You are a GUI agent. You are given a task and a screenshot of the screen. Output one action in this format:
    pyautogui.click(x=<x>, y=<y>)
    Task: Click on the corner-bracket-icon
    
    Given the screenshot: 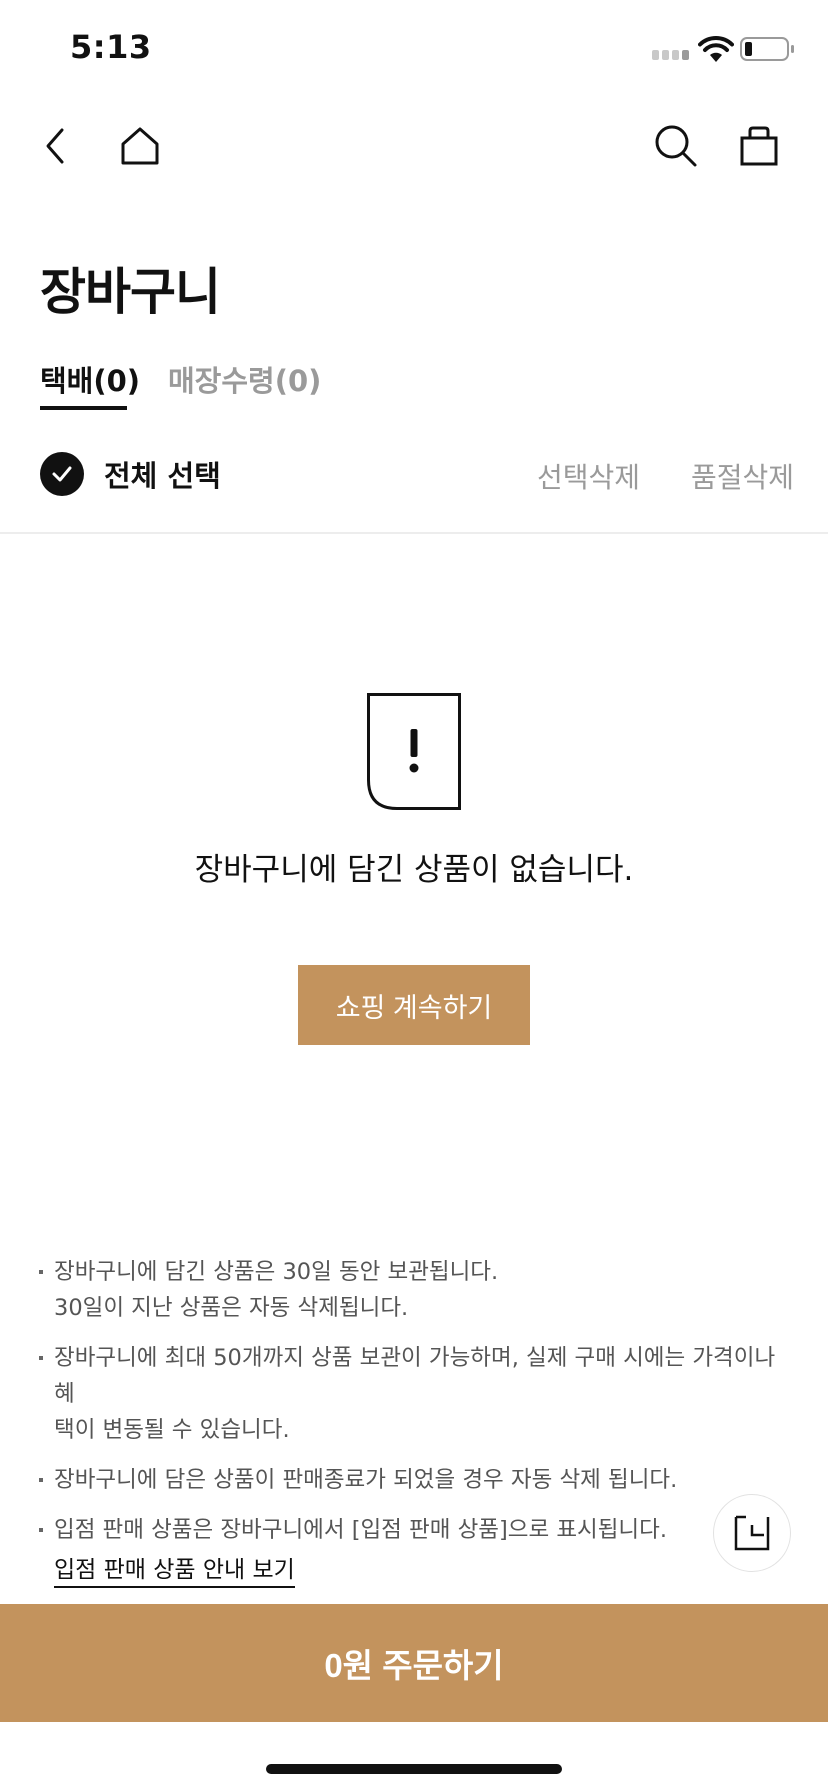 What is the action you would take?
    pyautogui.click(x=752, y=1533)
    